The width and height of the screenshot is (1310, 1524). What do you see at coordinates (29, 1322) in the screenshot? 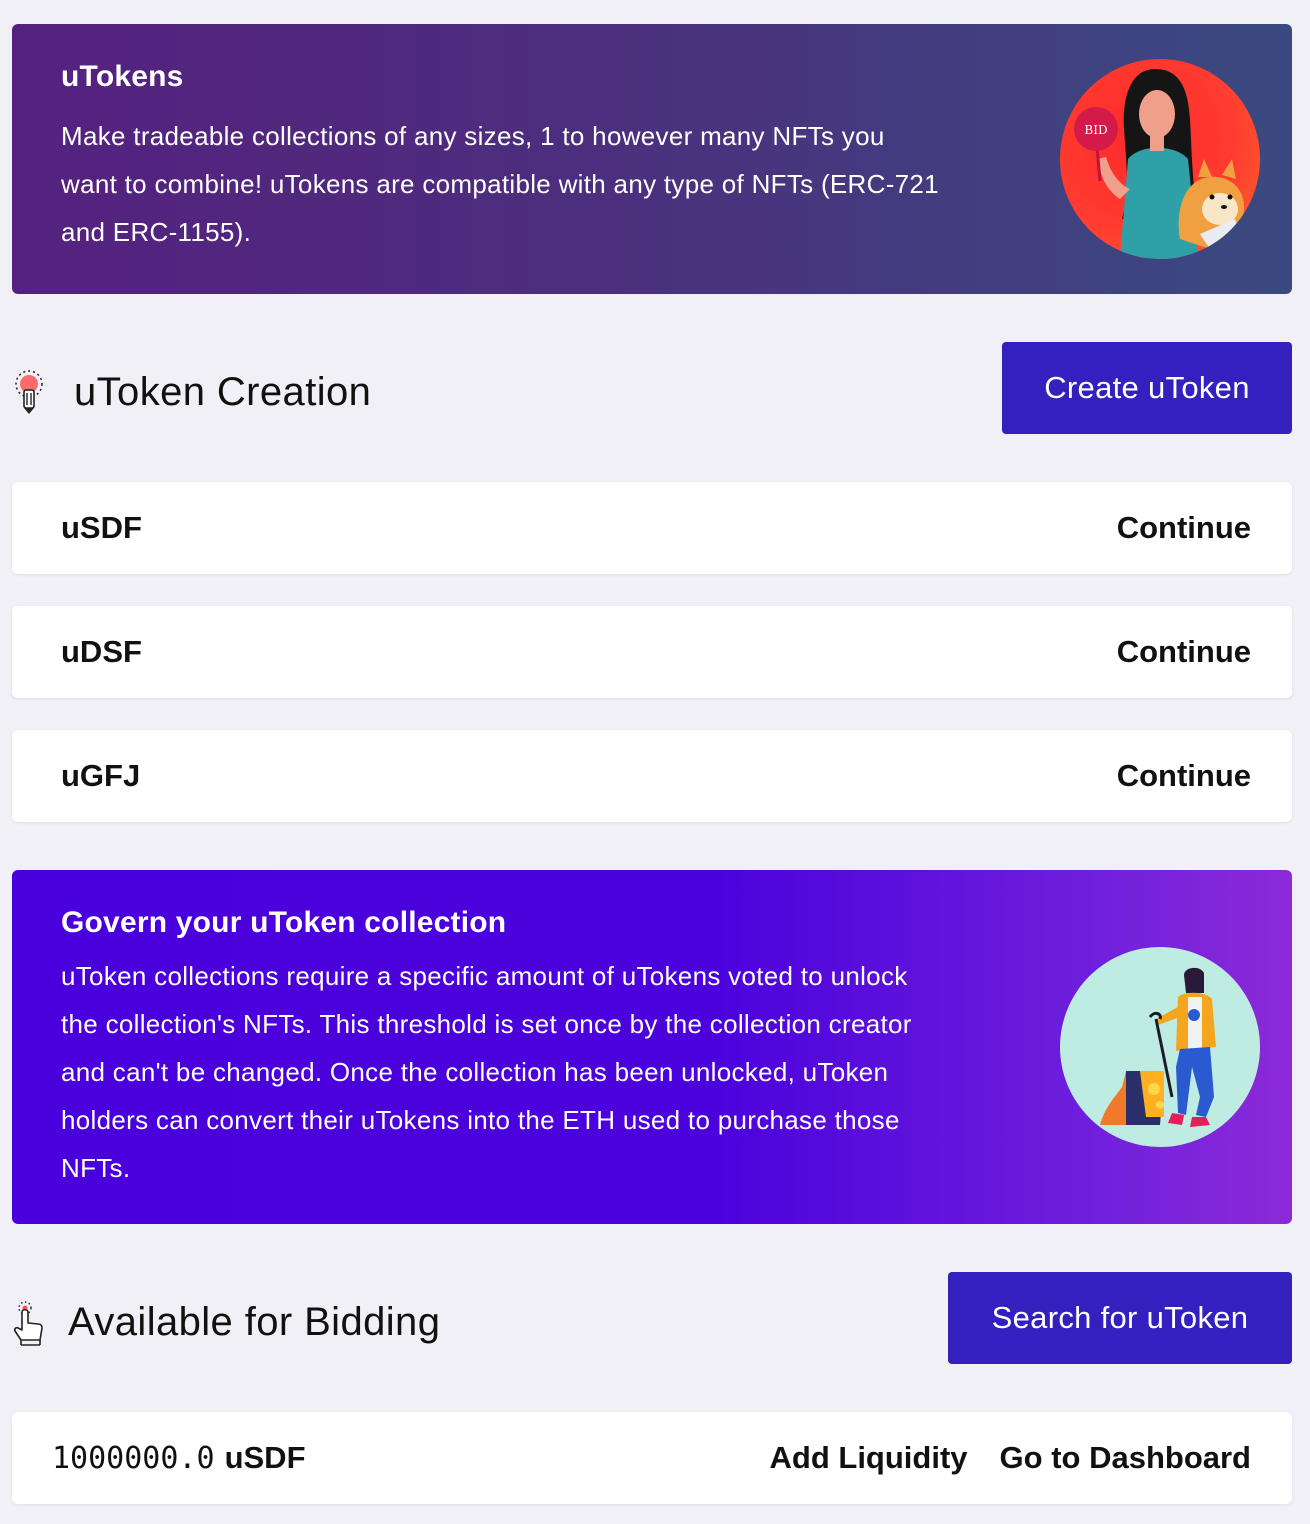
I see `pointer-hand-icon` at bounding box center [29, 1322].